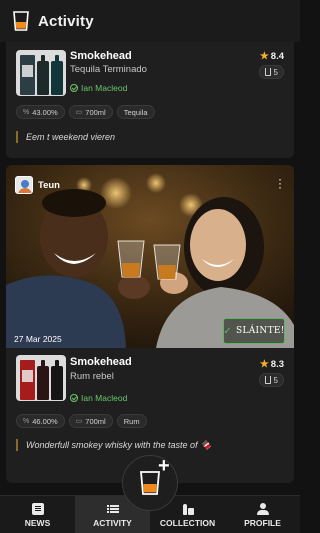 Image resolution: width=320 pixels, height=533 pixels. What do you see at coordinates (188, 509) in the screenshot?
I see `collection-icon` at bounding box center [188, 509].